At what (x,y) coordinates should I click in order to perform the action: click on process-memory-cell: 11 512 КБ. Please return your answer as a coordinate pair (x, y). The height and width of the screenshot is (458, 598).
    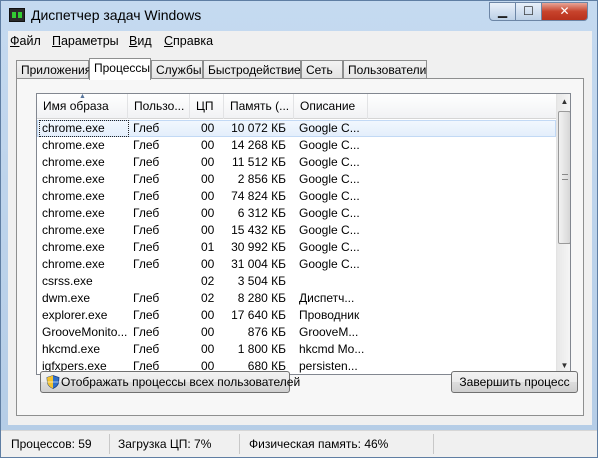
    Looking at the image, I should click on (258, 162).